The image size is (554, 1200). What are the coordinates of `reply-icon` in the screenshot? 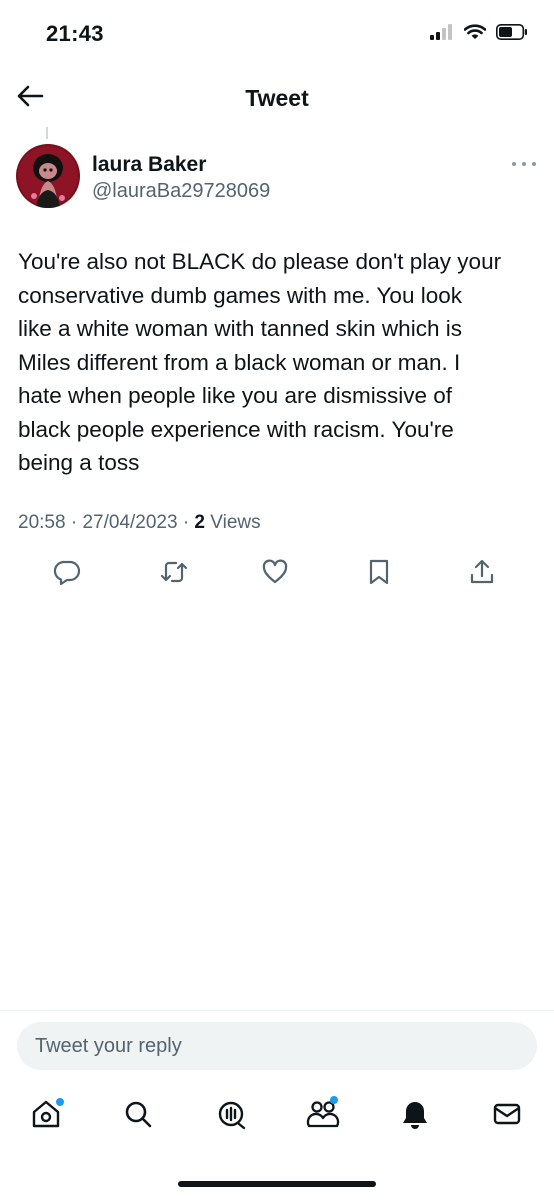 It's located at (67, 574).